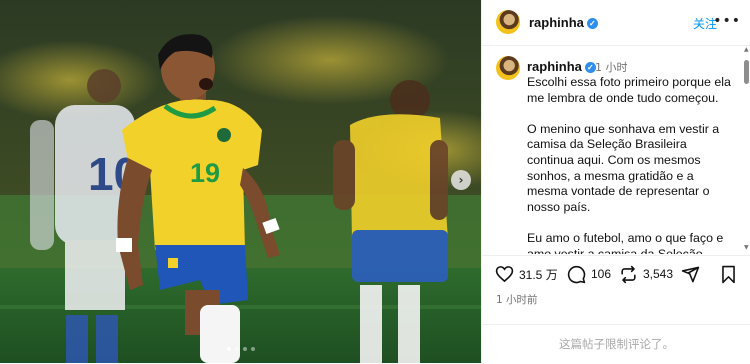 The width and height of the screenshot is (750, 364). I want to click on comment-icon, so click(576, 274).